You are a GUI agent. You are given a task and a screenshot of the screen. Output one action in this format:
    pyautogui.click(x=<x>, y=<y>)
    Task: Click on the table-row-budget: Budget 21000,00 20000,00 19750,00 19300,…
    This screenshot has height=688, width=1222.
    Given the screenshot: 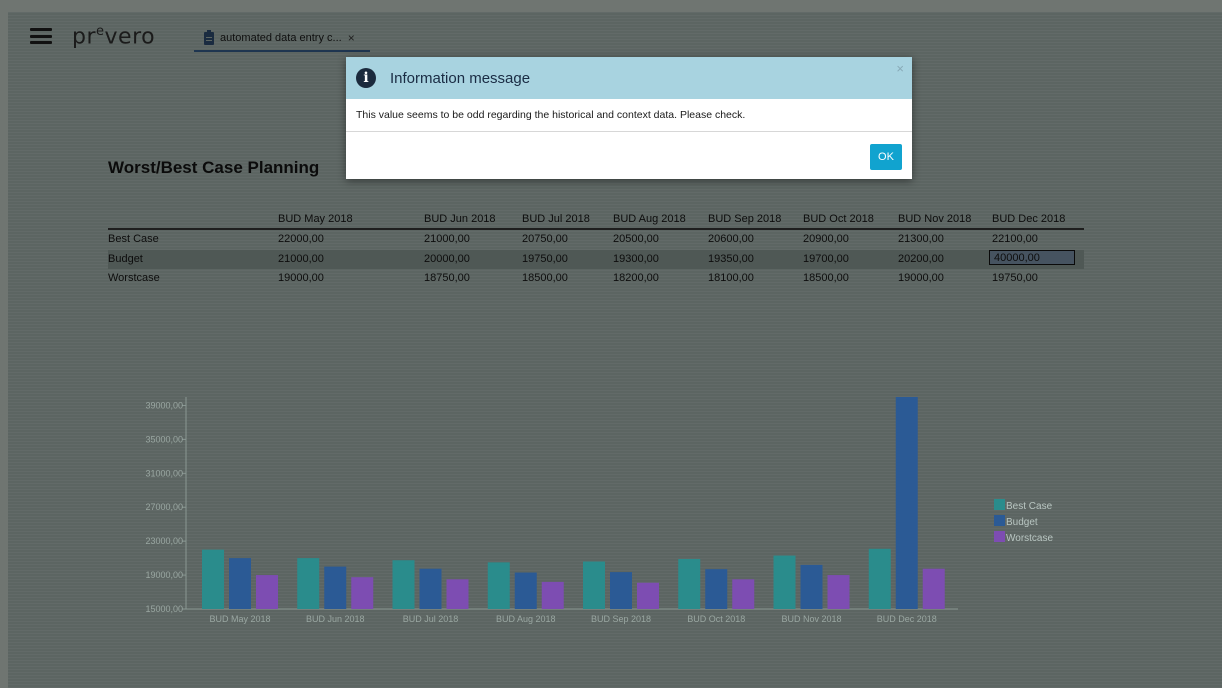 What is the action you would take?
    pyautogui.click(x=596, y=259)
    